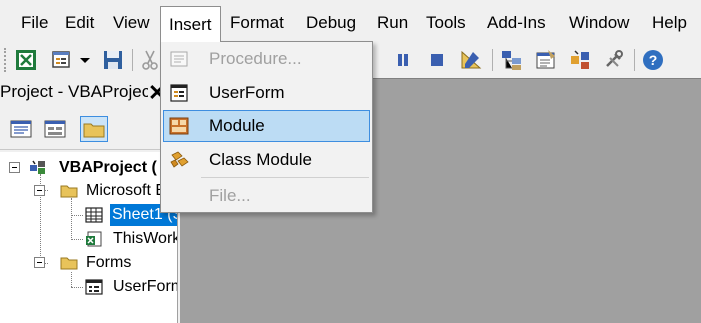  Describe the element at coordinates (599, 23) in the screenshot. I see `menu-window: Window` at that location.